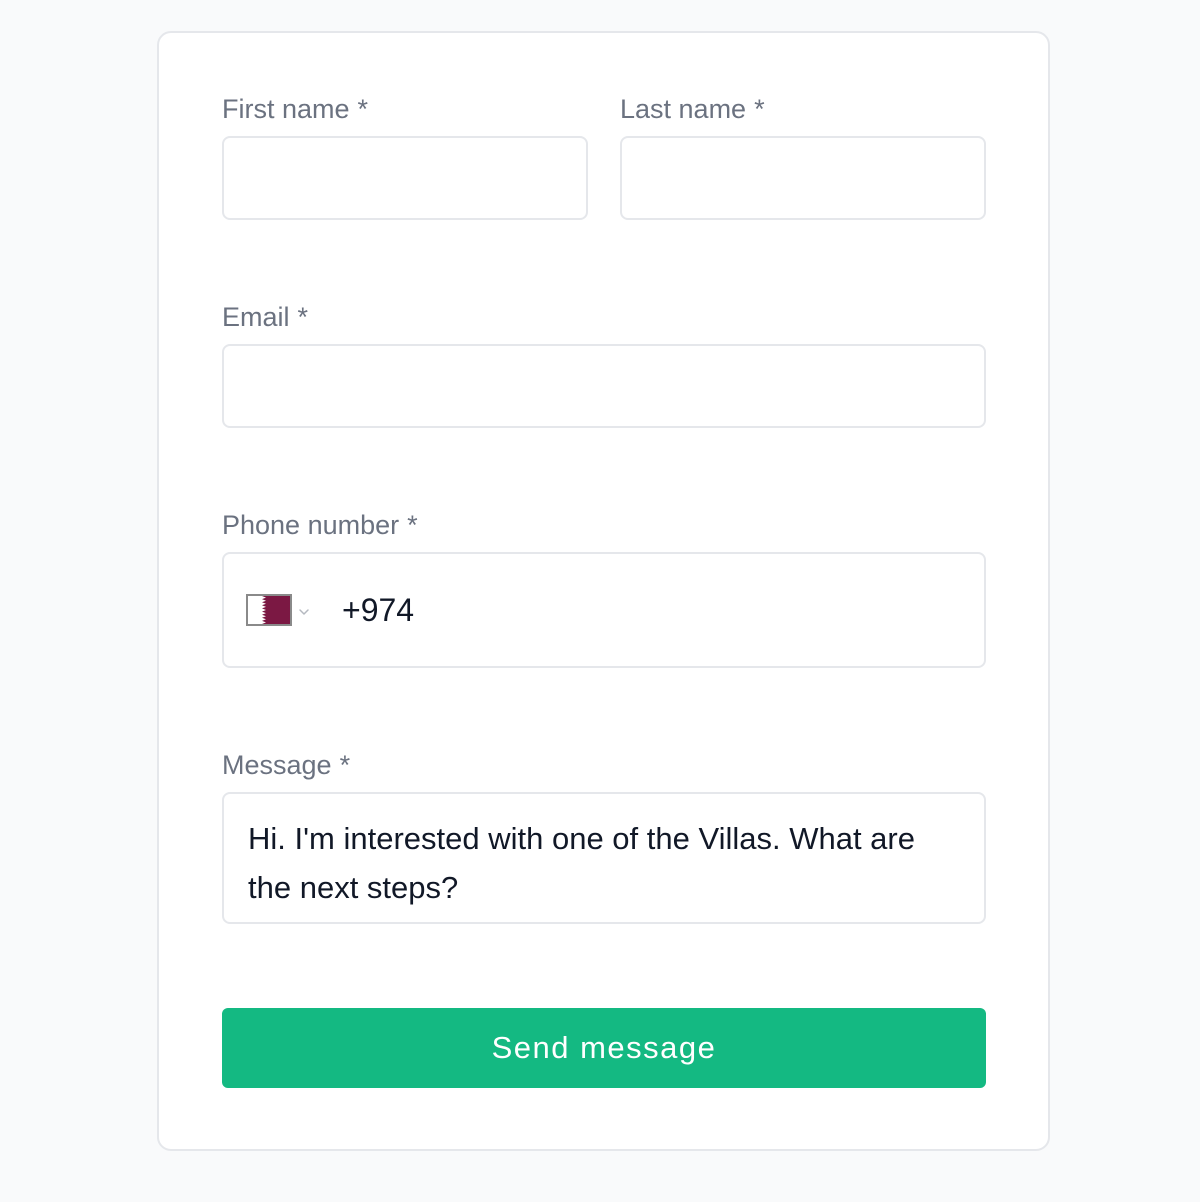  What do you see at coordinates (311, 525) in the screenshot?
I see `phone-label-text: Phone number` at bounding box center [311, 525].